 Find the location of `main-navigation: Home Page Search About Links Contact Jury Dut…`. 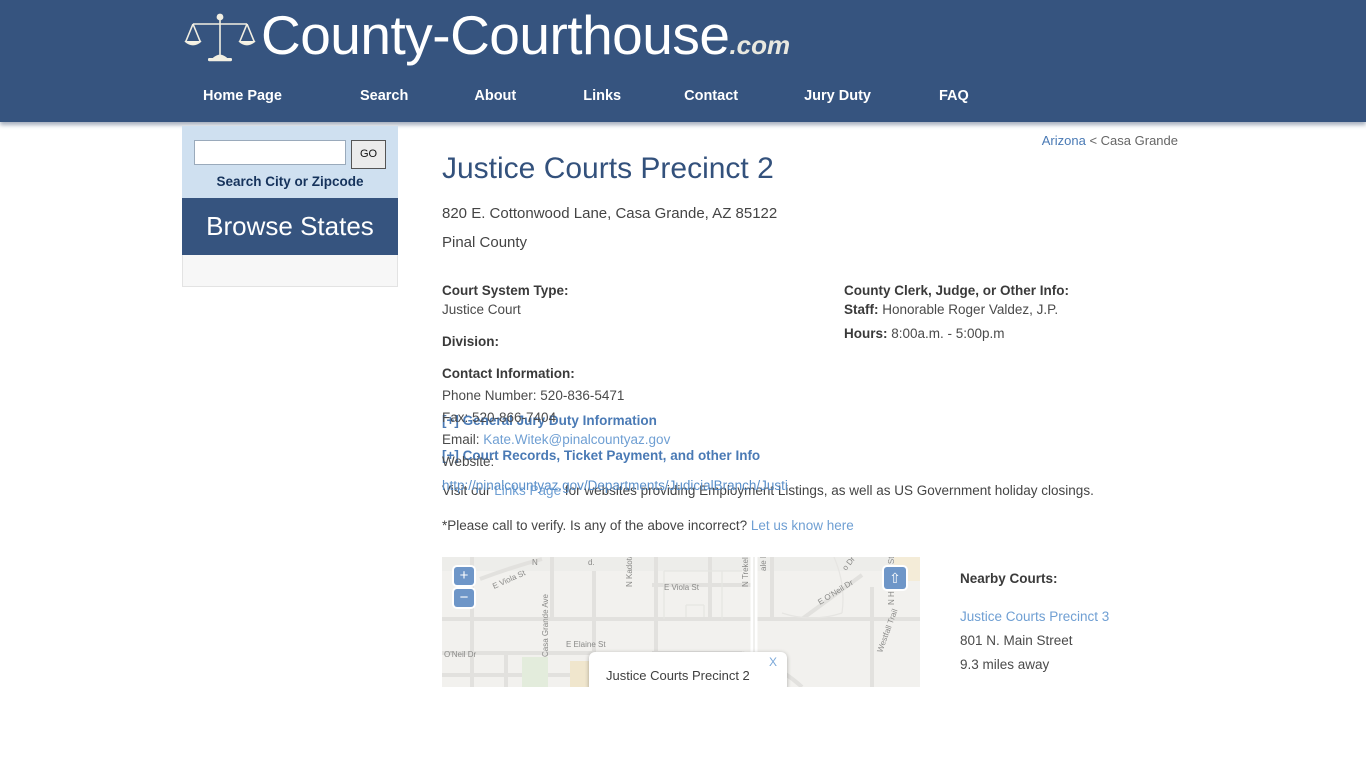

main-navigation: Home Page Search About Links Contact Jury Dut… is located at coordinates (586, 96).